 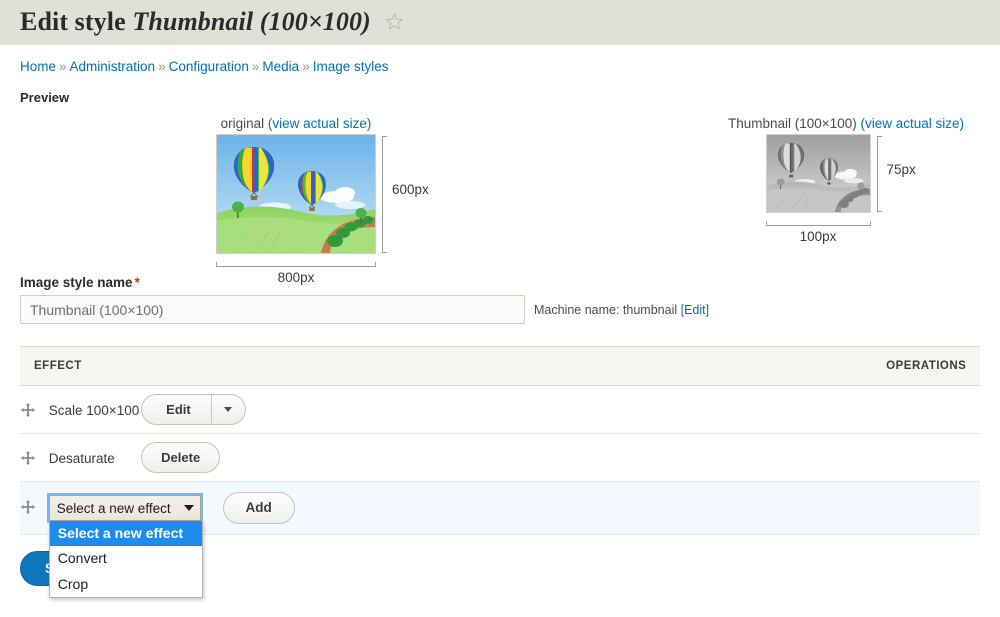 I want to click on breadcrumb-item-media: Media, so click(x=280, y=66).